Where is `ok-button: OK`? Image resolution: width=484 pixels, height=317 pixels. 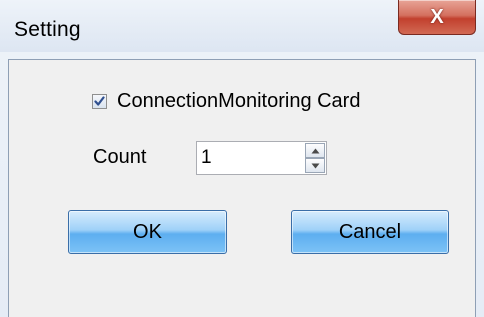 ok-button: OK is located at coordinates (147, 232).